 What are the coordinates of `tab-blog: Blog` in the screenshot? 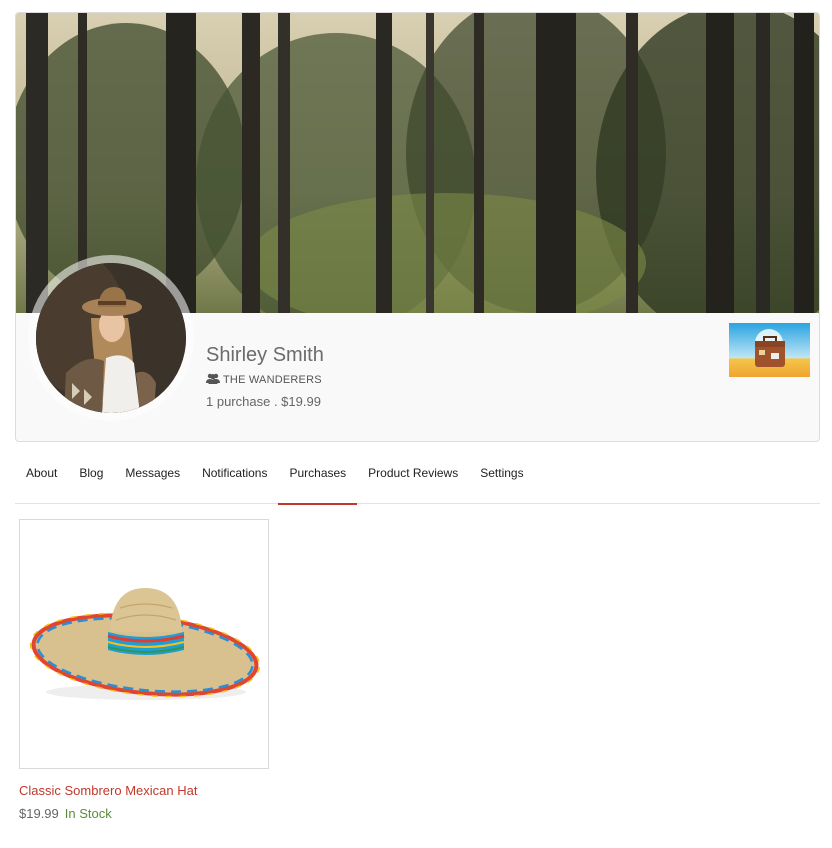 It's located at (91, 478).